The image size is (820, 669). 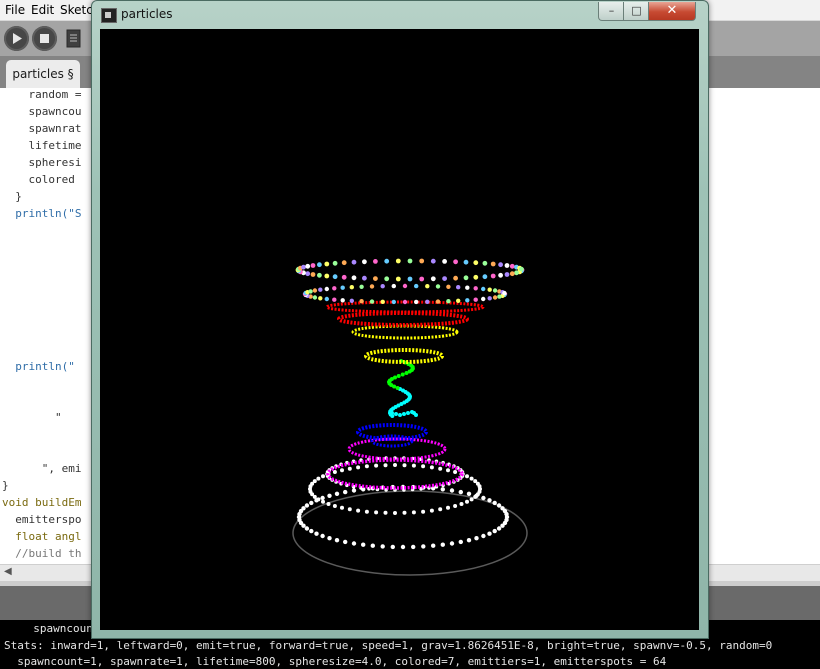 What do you see at coordinates (672, 11) in the screenshot?
I see `close-button: ✕` at bounding box center [672, 11].